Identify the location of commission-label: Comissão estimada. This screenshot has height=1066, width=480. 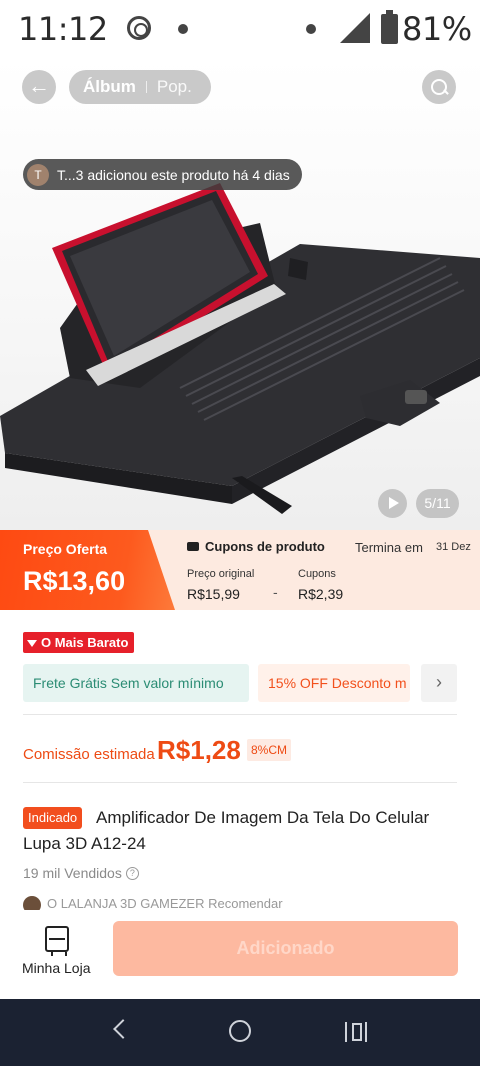
(89, 754).